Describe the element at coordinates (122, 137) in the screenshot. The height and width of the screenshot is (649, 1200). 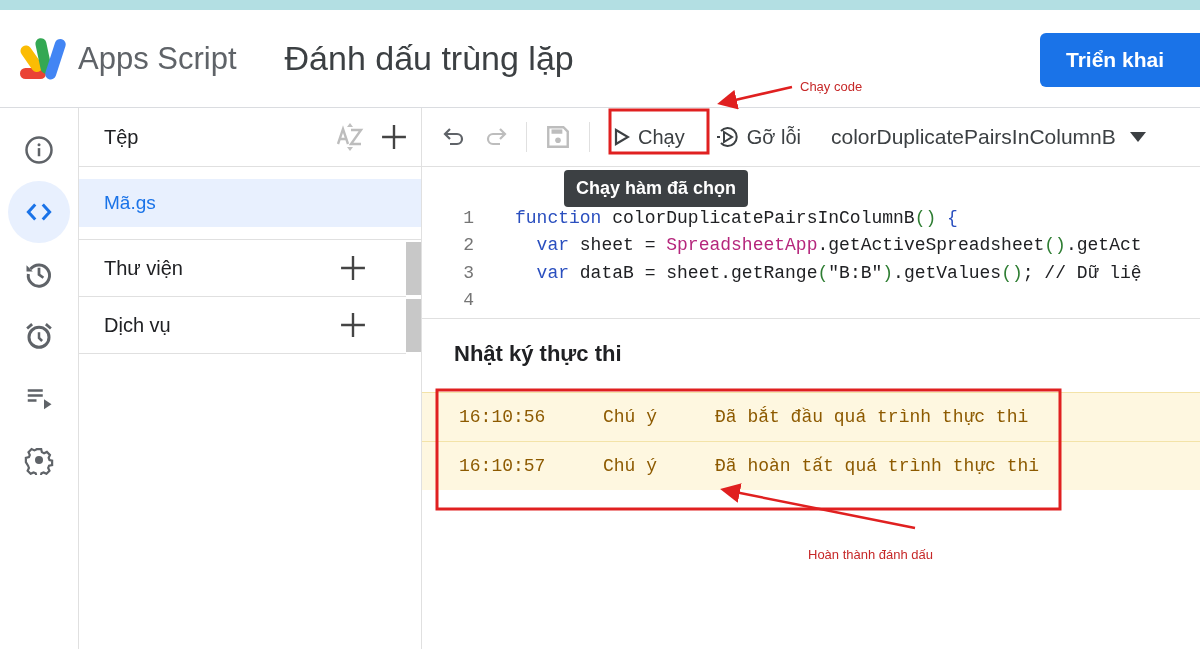
I see `files-heading: Tệp` at that location.